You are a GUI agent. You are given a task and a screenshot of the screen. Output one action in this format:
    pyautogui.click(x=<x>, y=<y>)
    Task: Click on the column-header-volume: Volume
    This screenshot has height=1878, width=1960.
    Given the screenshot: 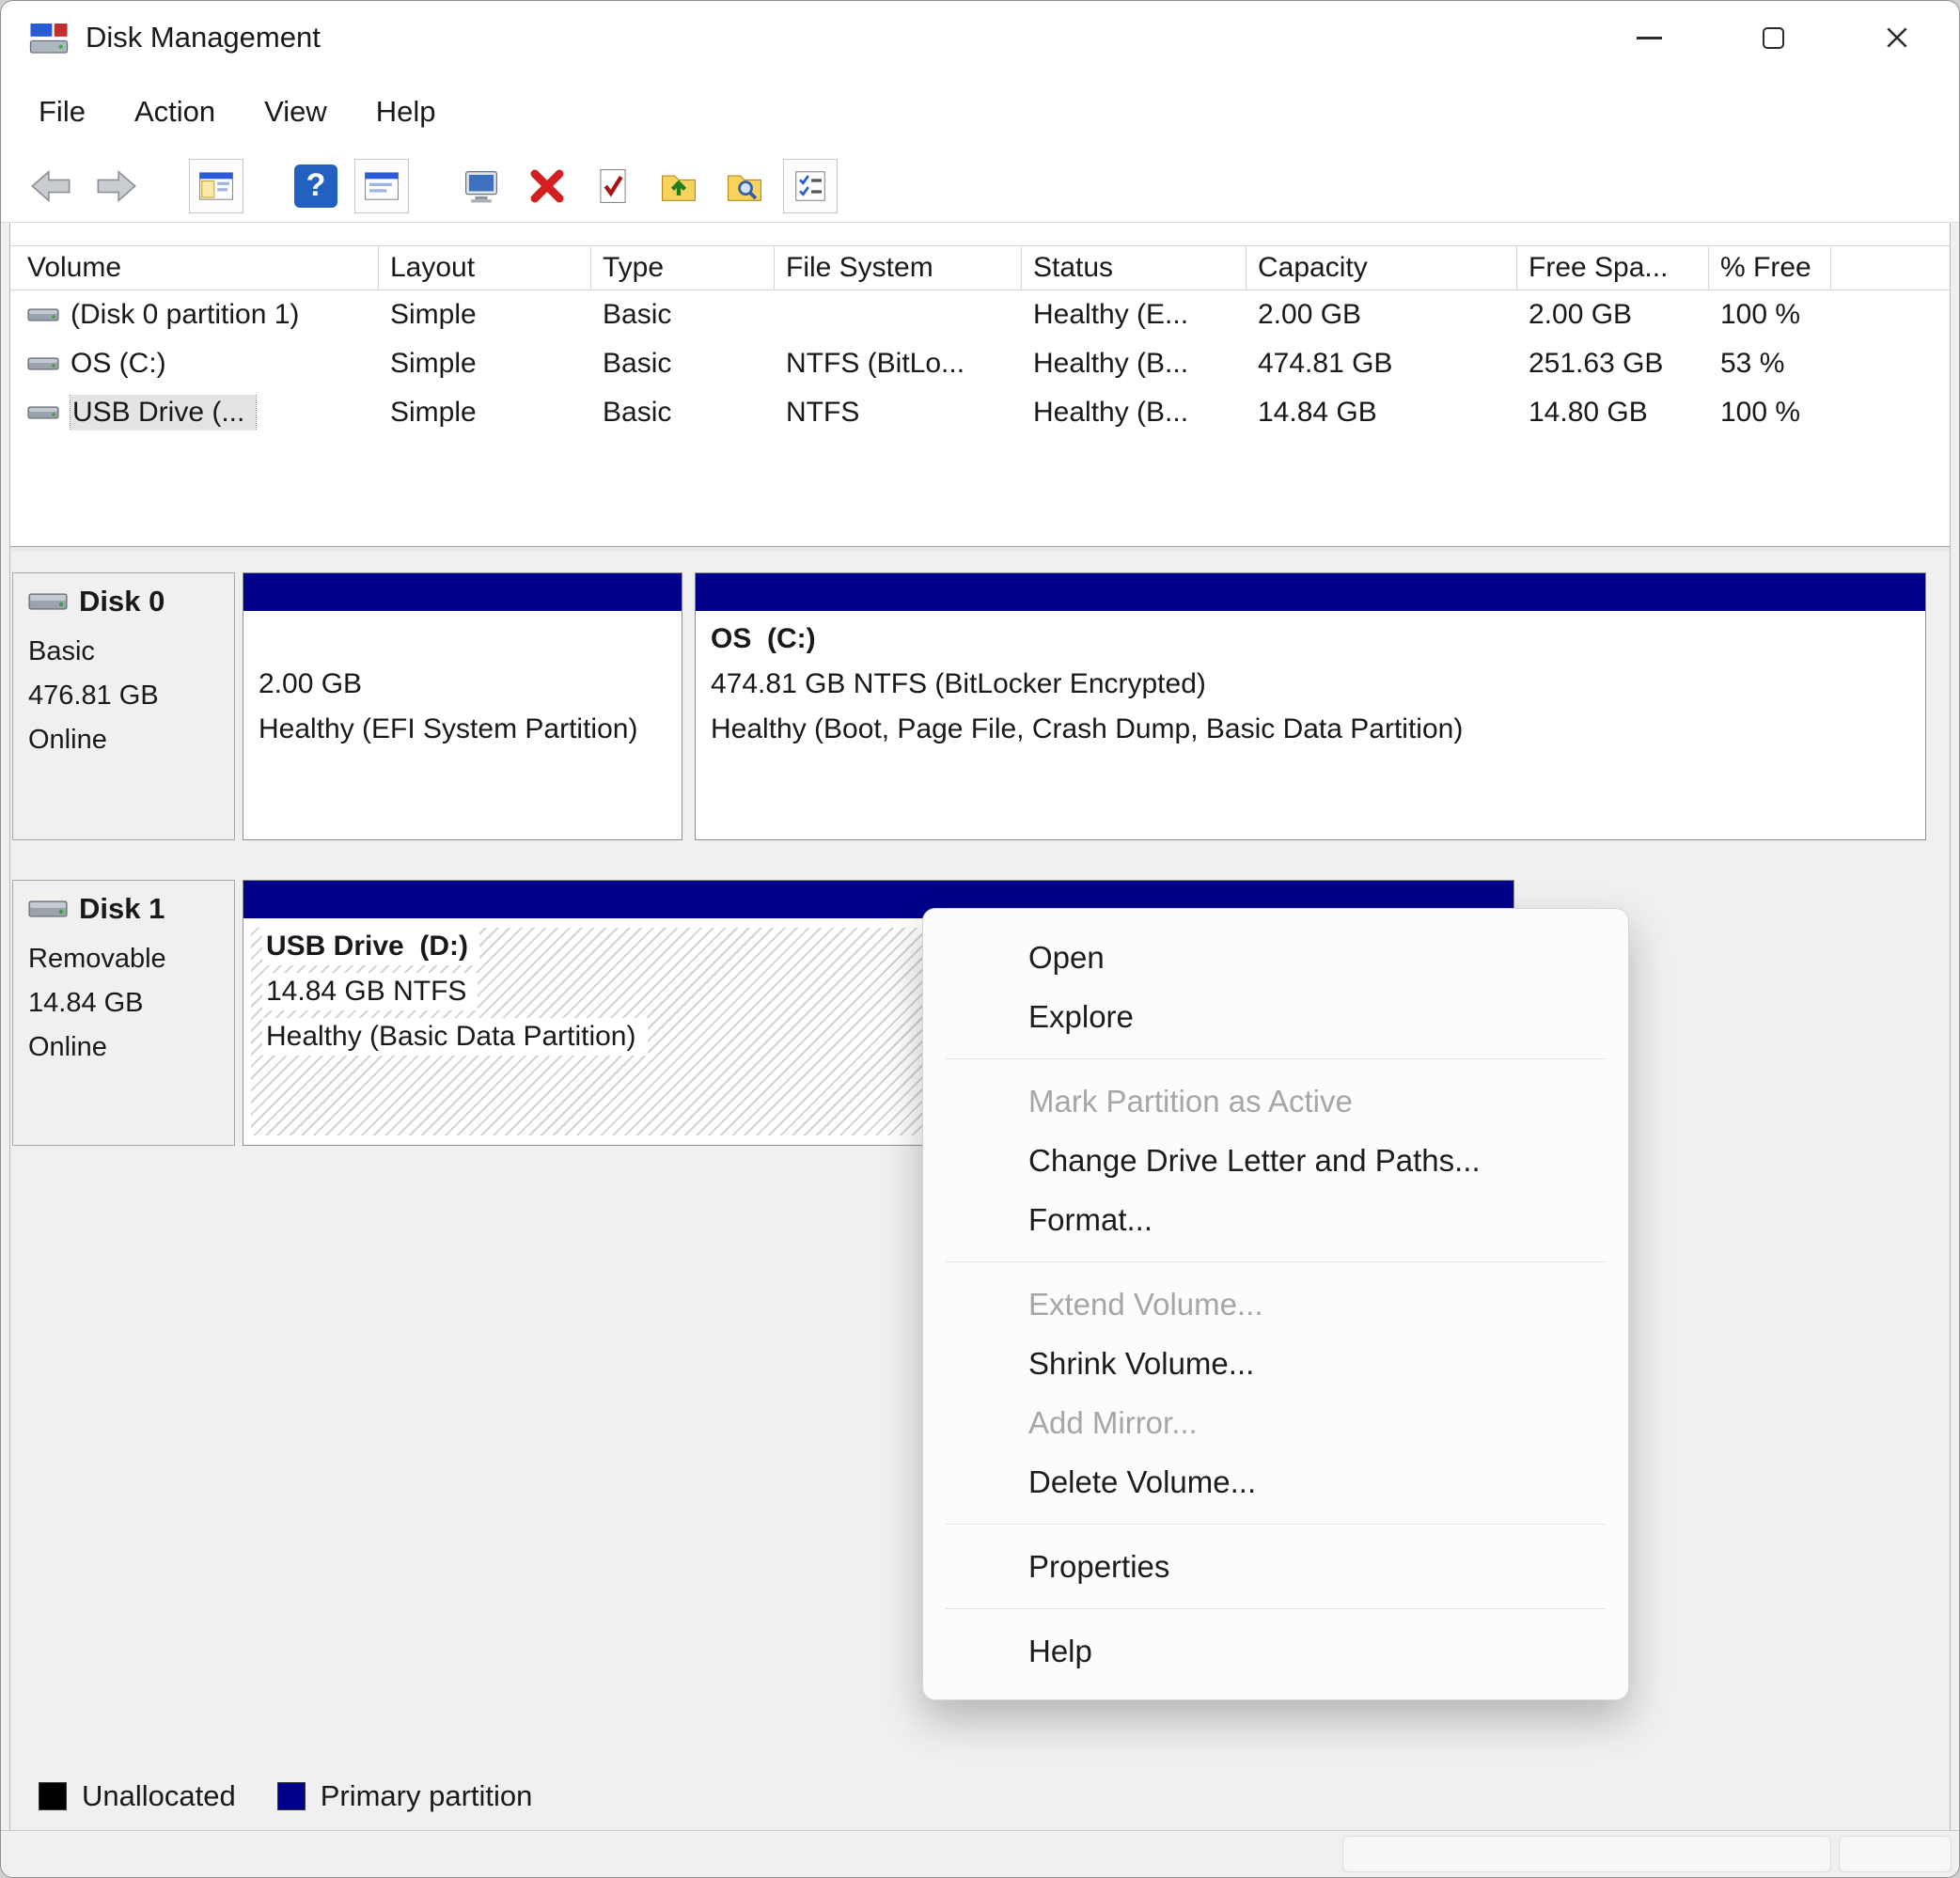 What is the action you would take?
    pyautogui.click(x=197, y=268)
    